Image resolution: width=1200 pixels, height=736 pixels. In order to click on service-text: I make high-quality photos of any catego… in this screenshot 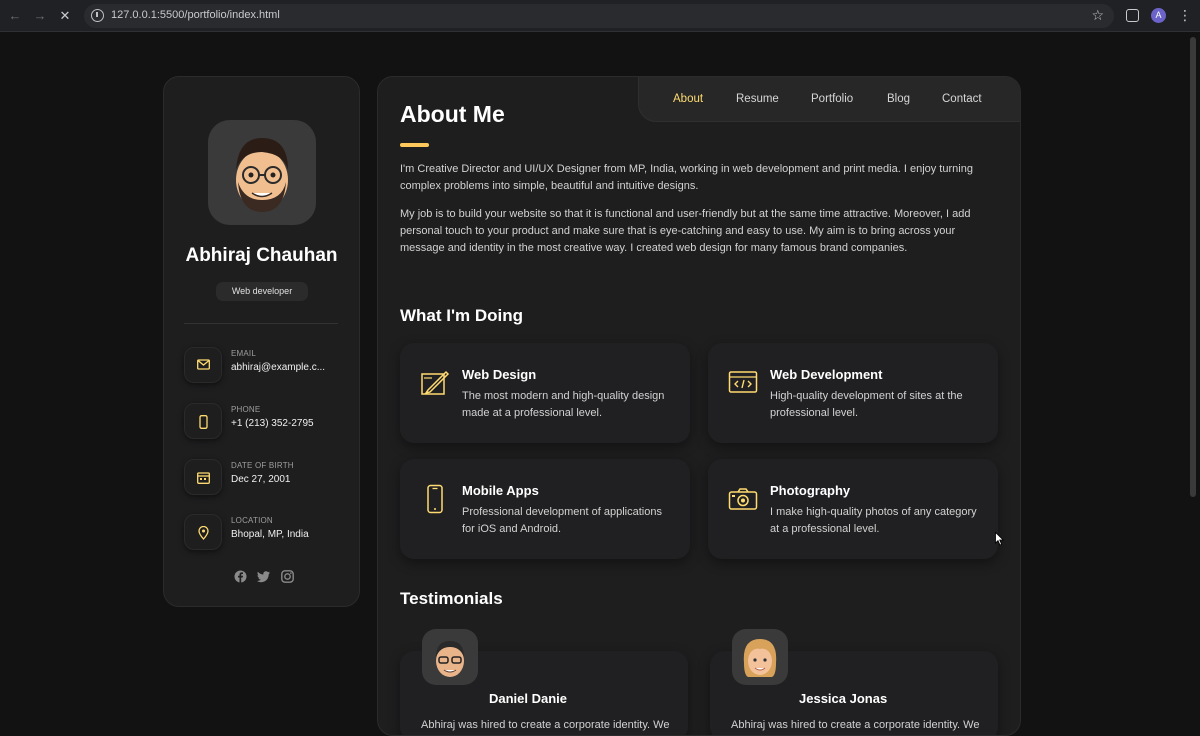, I will do `click(873, 520)`.